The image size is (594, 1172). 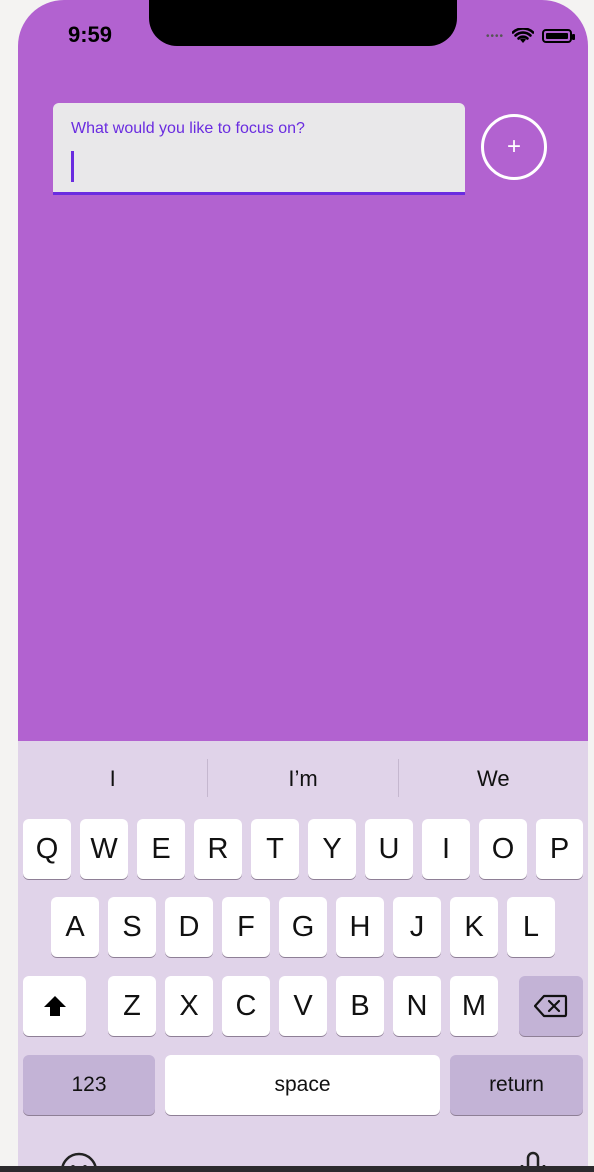 I want to click on suggestion-bar: I I’m We, so click(x=303, y=779).